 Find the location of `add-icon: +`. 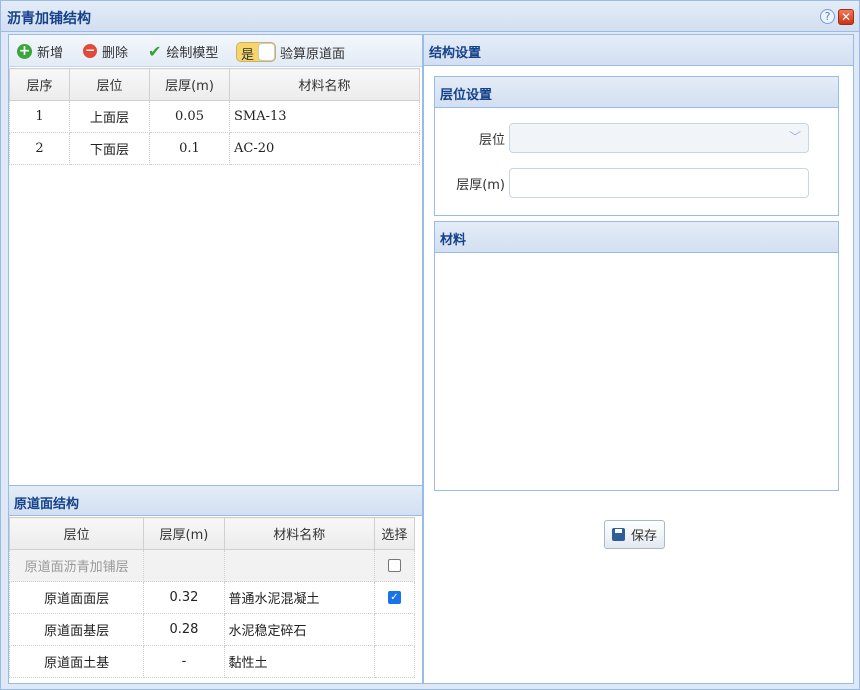

add-icon: + is located at coordinates (24, 50).